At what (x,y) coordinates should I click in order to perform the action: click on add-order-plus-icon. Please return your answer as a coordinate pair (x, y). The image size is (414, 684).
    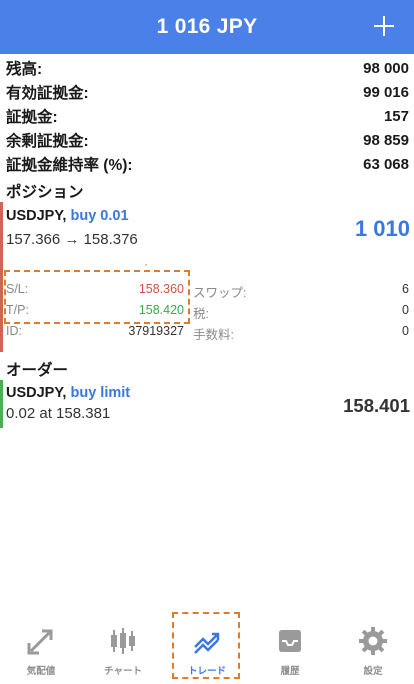
    Looking at the image, I should click on (384, 26).